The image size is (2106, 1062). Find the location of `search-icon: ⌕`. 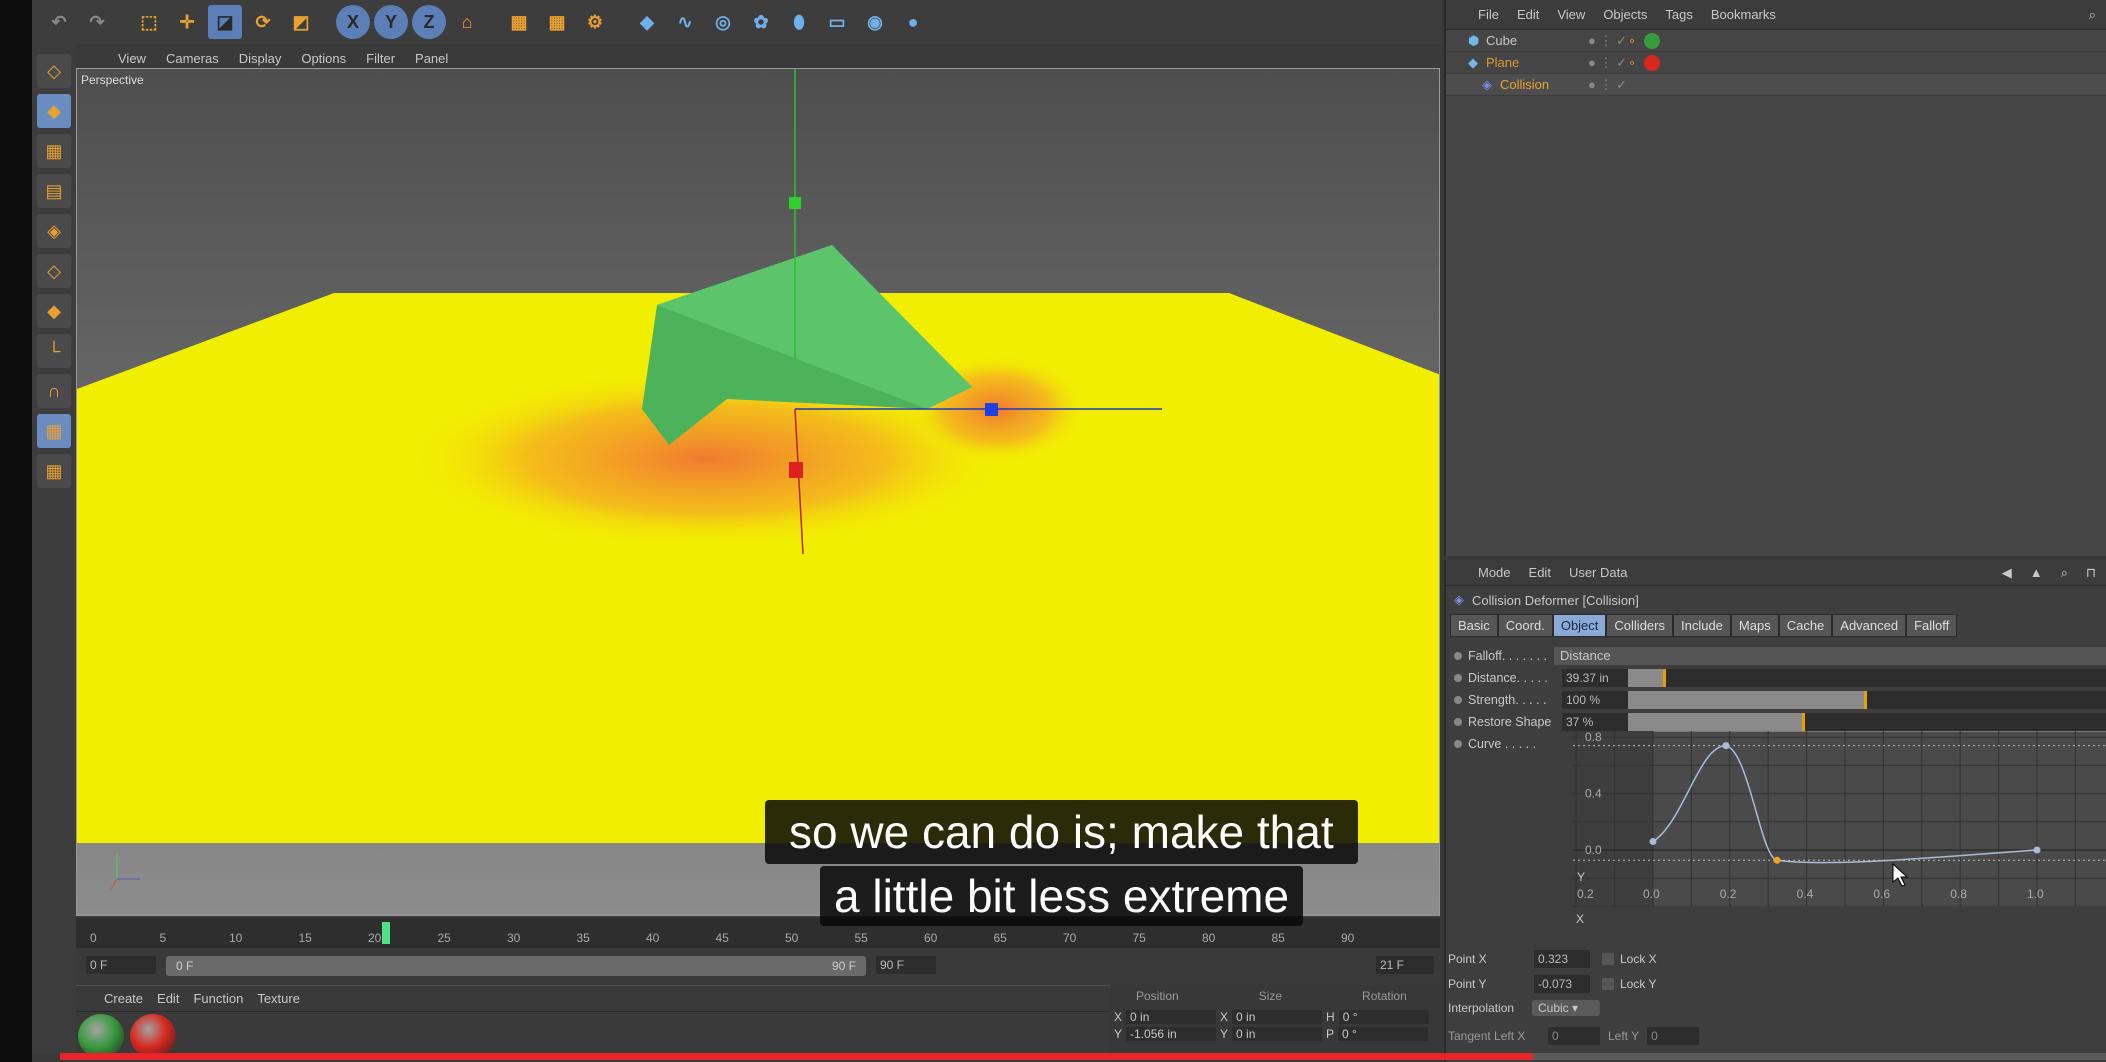

search-icon: ⌕ is located at coordinates (2092, 15).